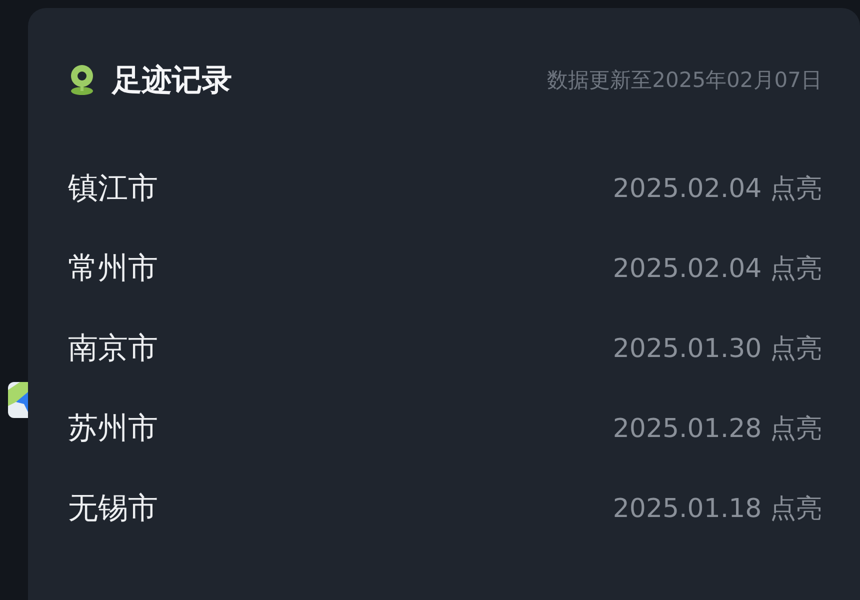  Describe the element at coordinates (113, 349) in the screenshot. I see `city-name: 南京市` at that location.